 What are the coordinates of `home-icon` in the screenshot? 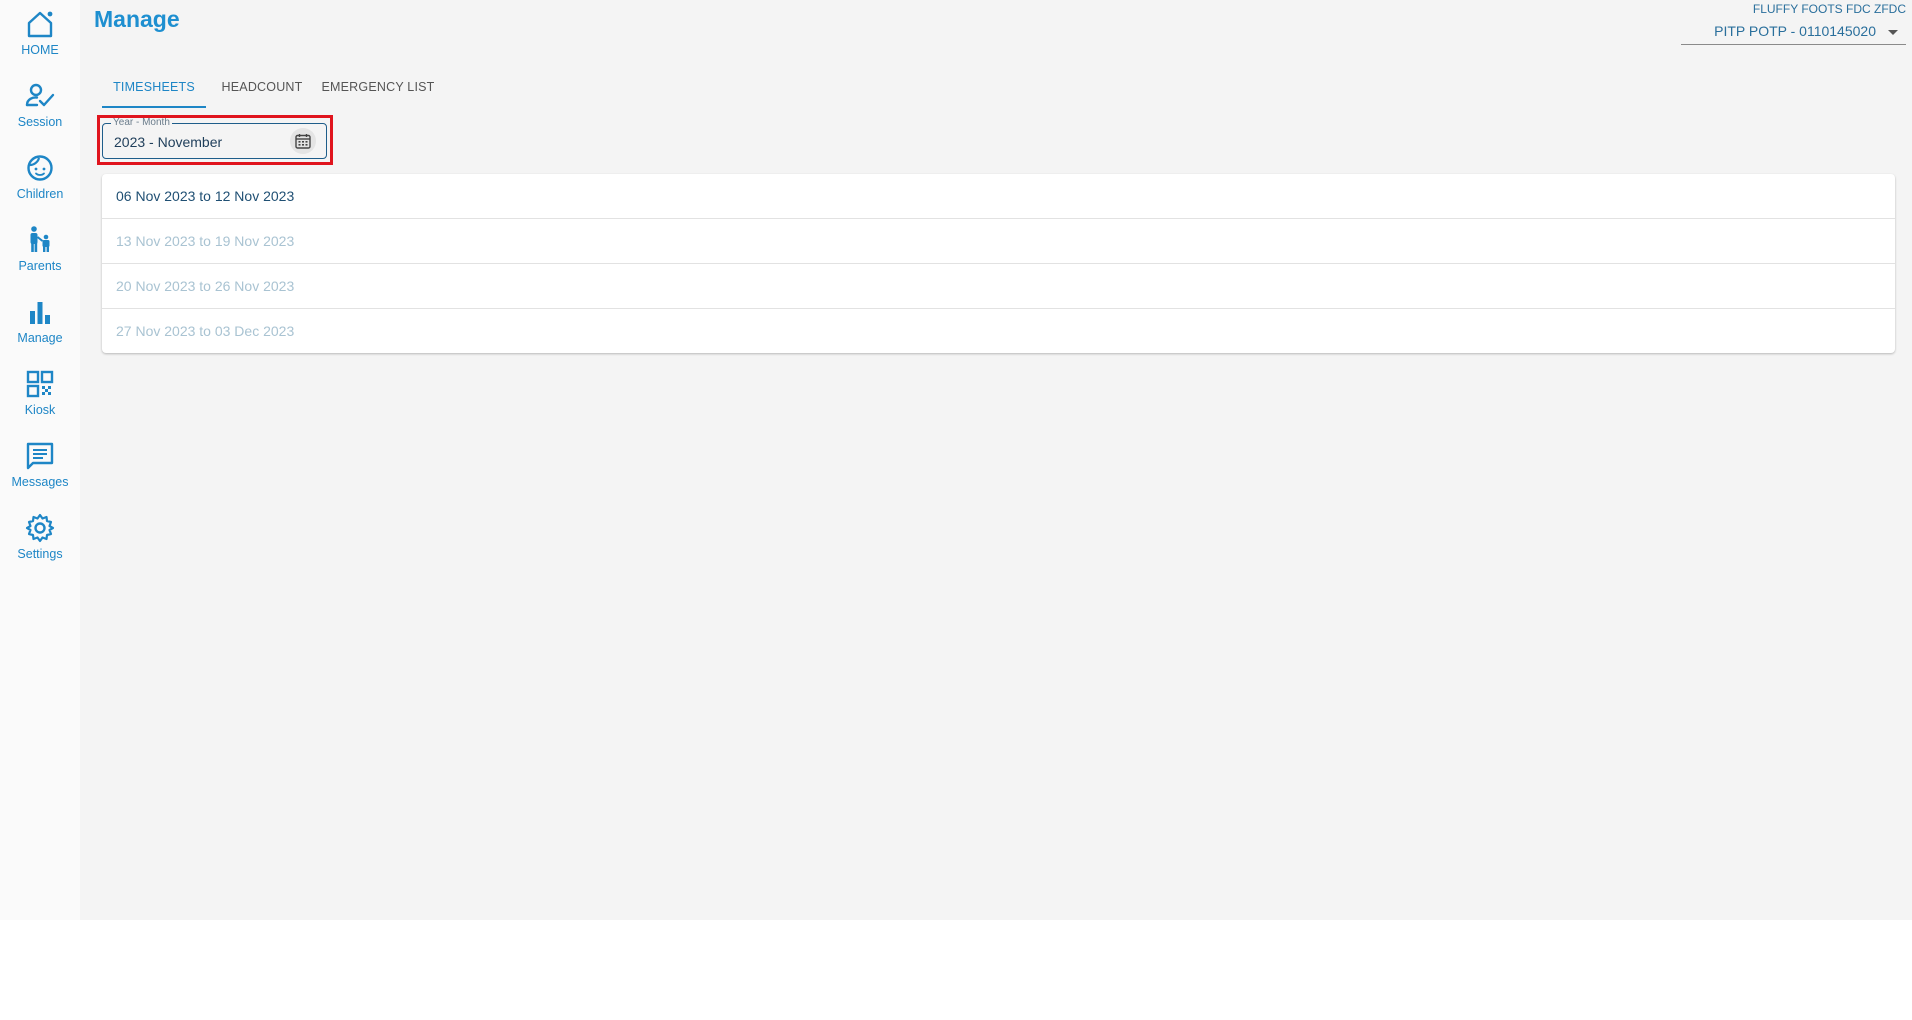 It's located at (40, 24).